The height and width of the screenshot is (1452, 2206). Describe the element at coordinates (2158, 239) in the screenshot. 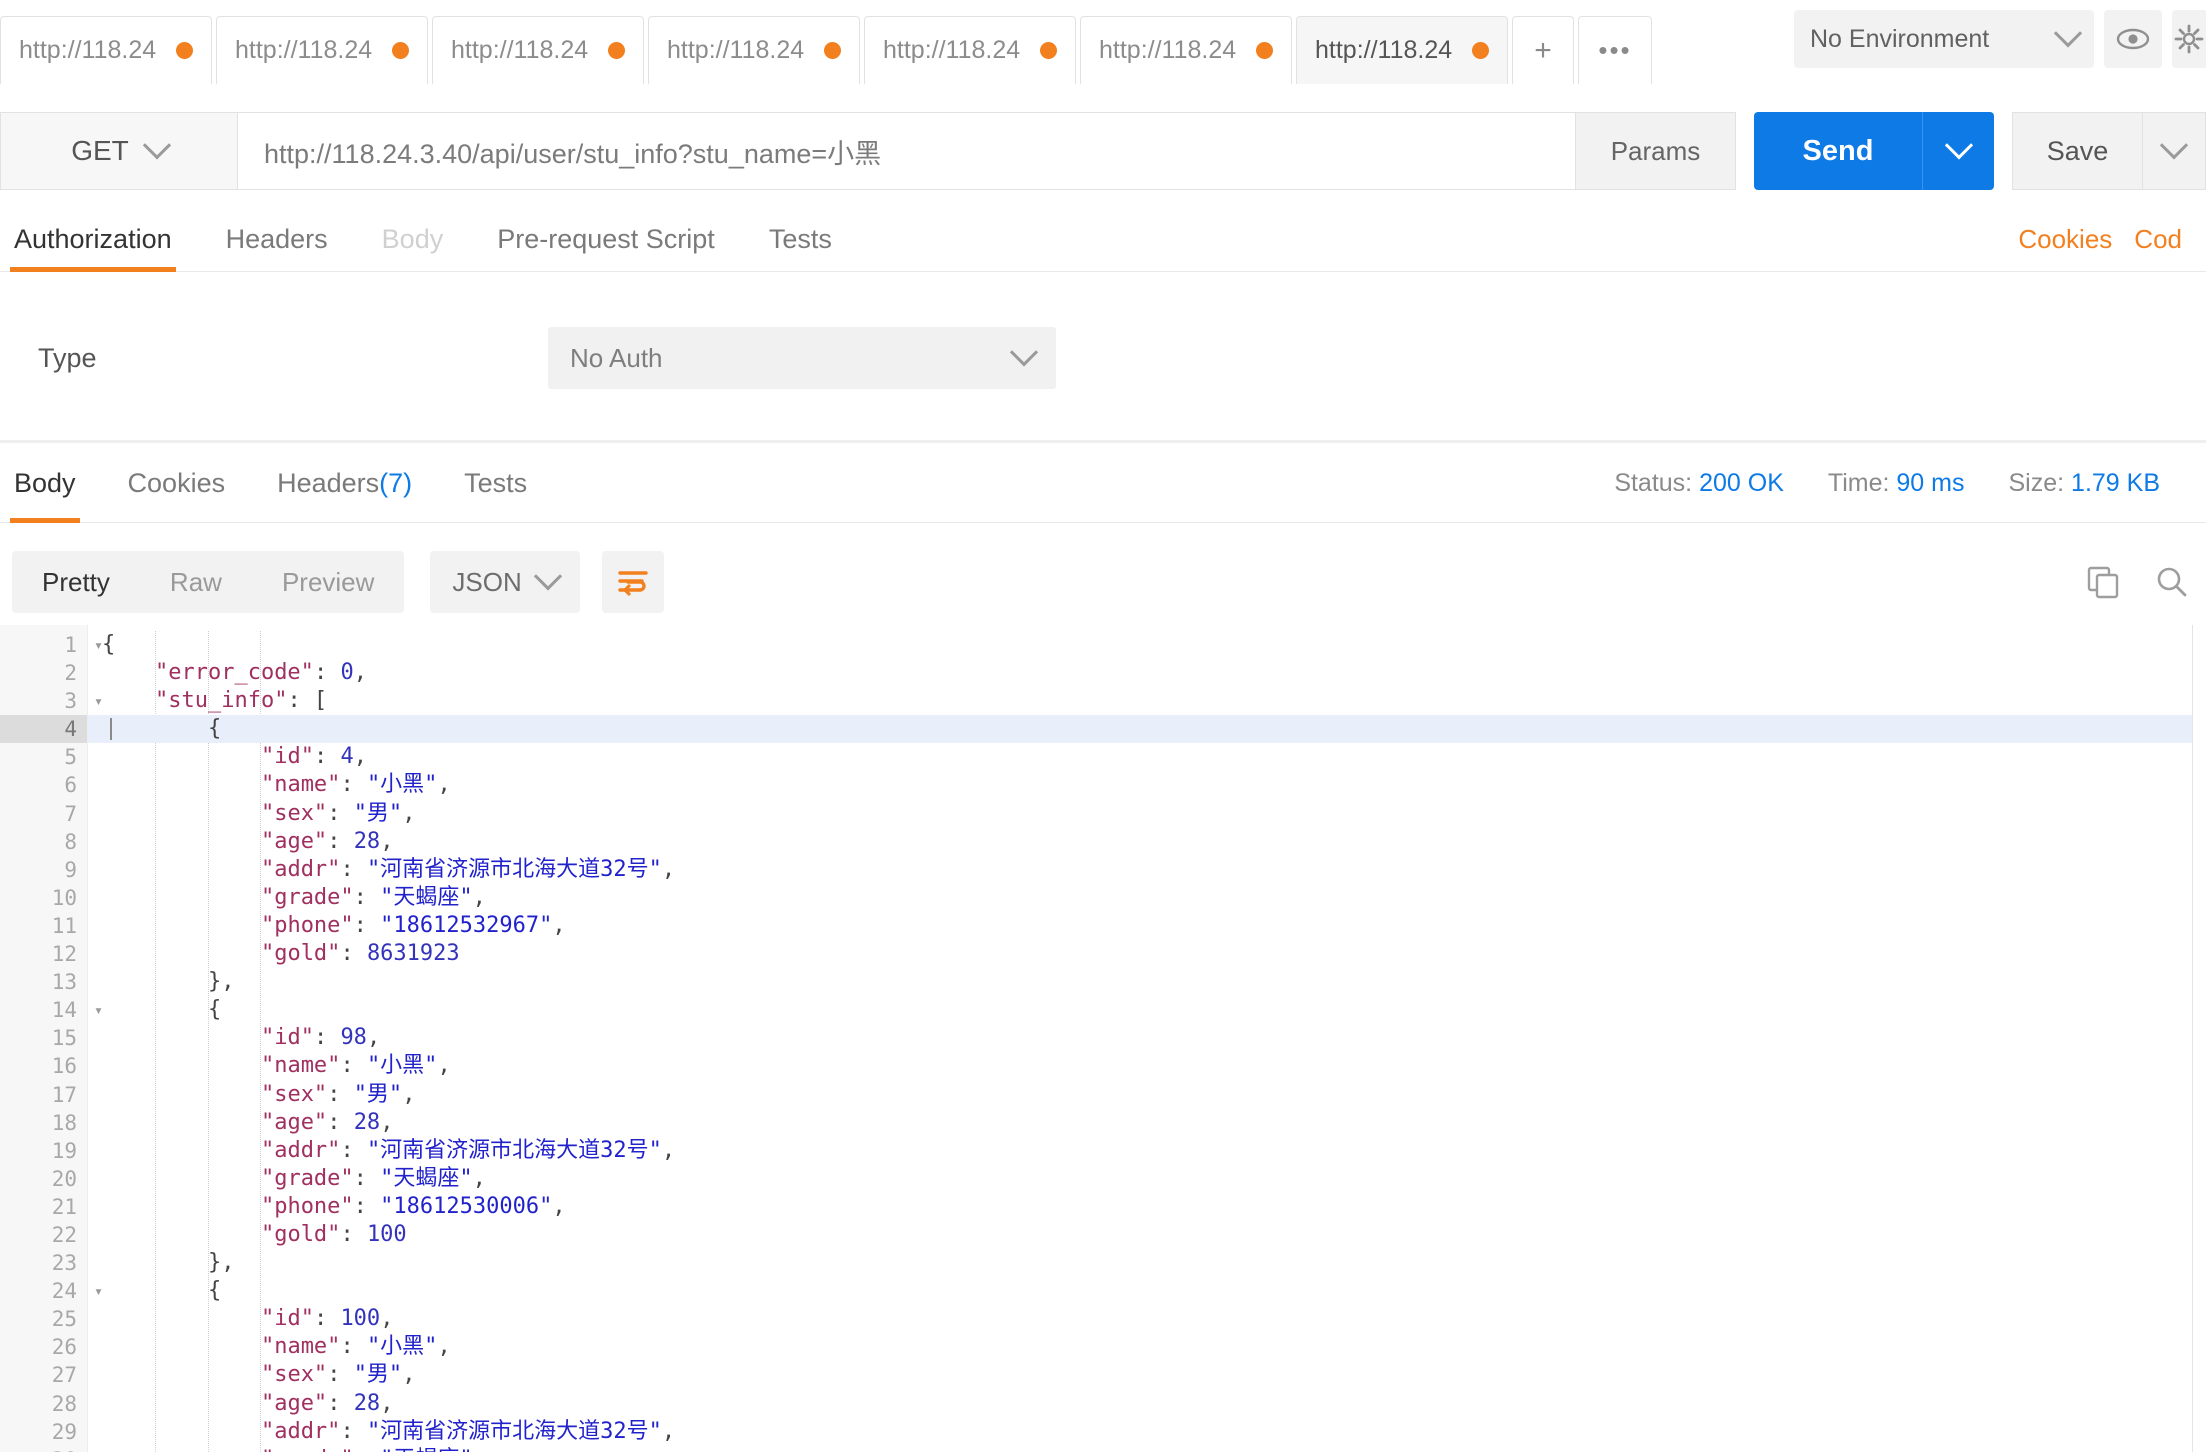

I see `code-link: Cod` at that location.